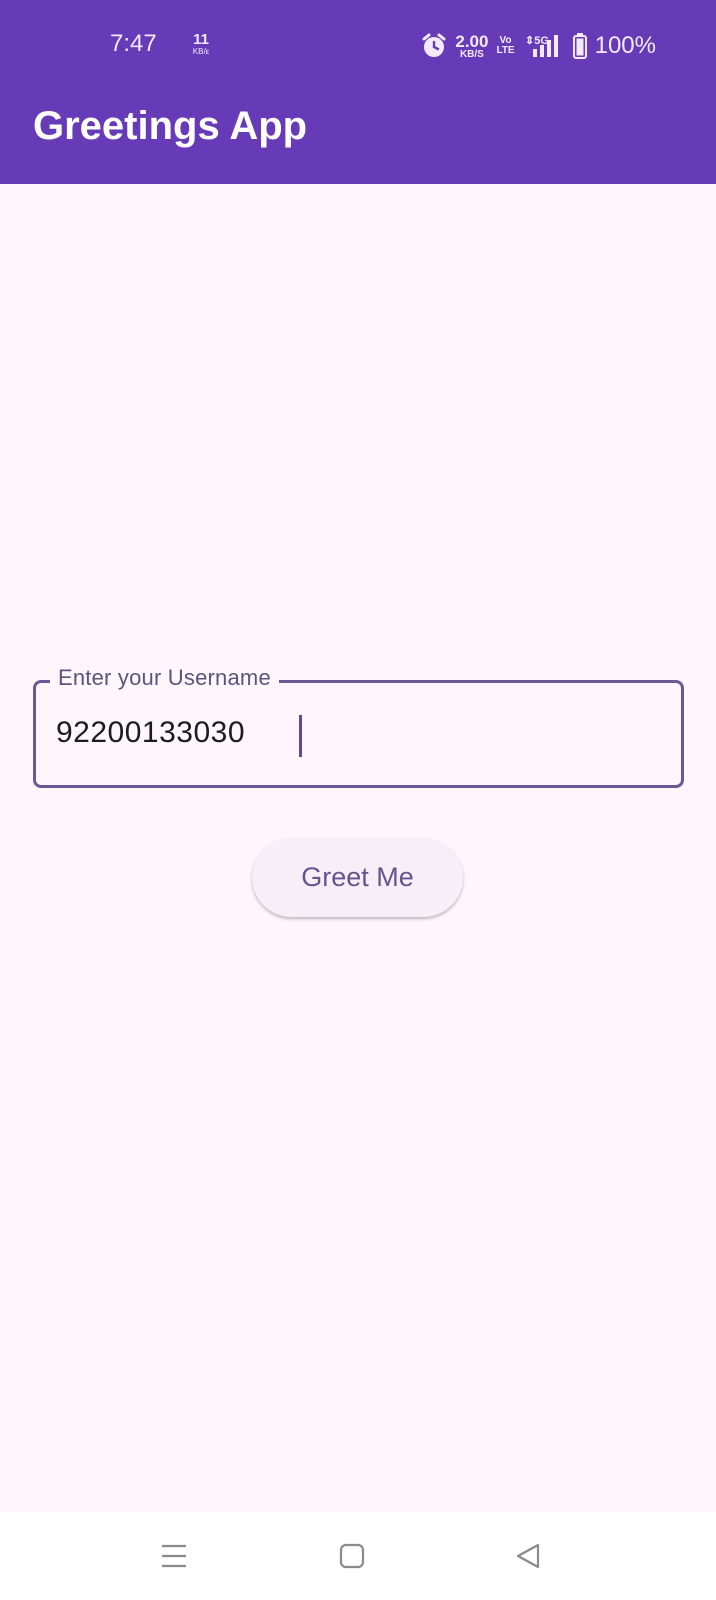  What do you see at coordinates (471, 54) in the screenshot?
I see `network-speed-unit: KB/S` at bounding box center [471, 54].